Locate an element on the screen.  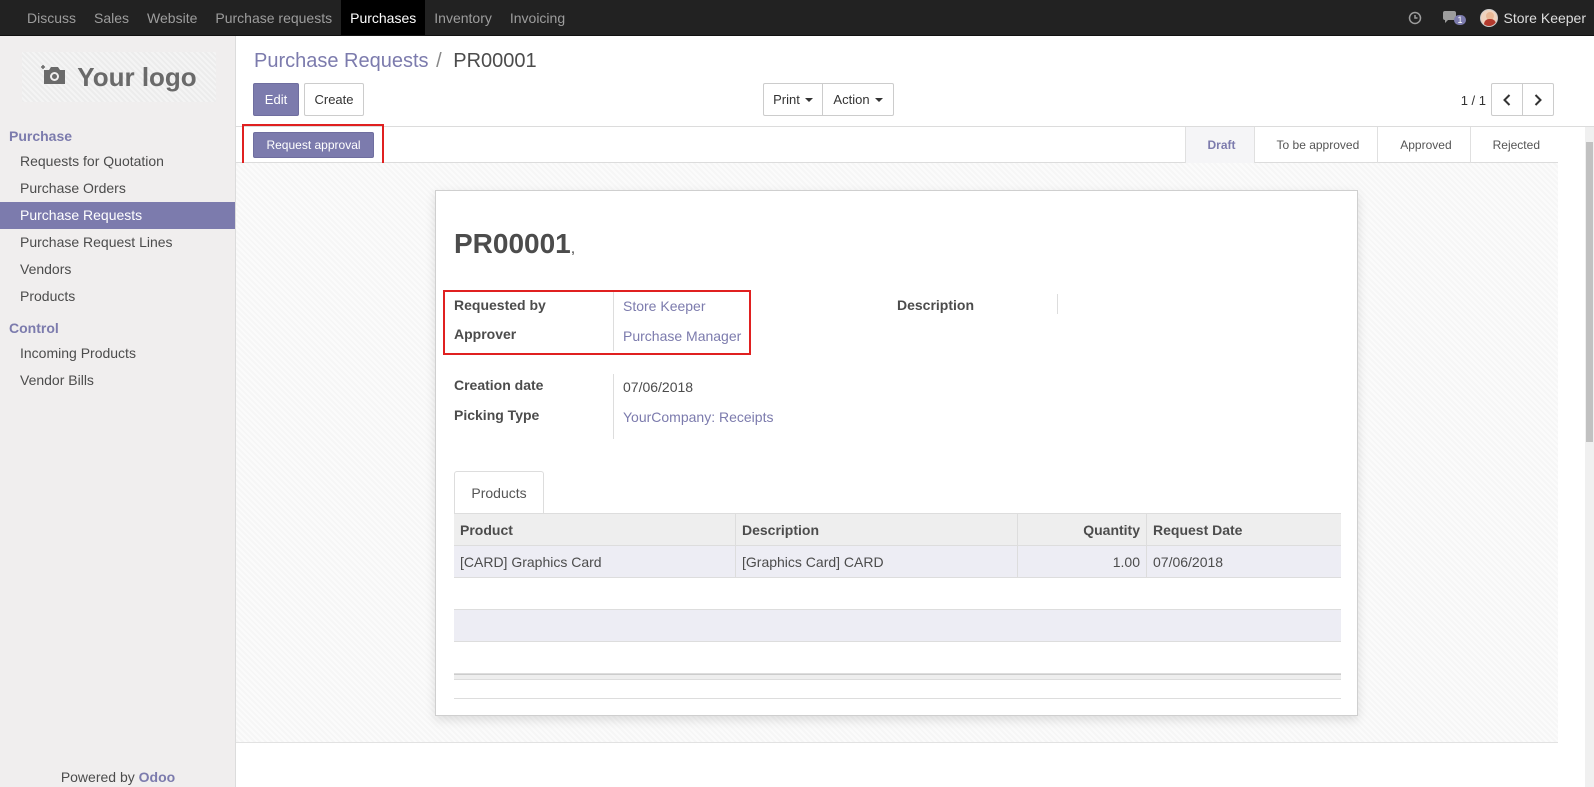
cell-product: [CARD] Graphics Card is located at coordinates (595, 561).